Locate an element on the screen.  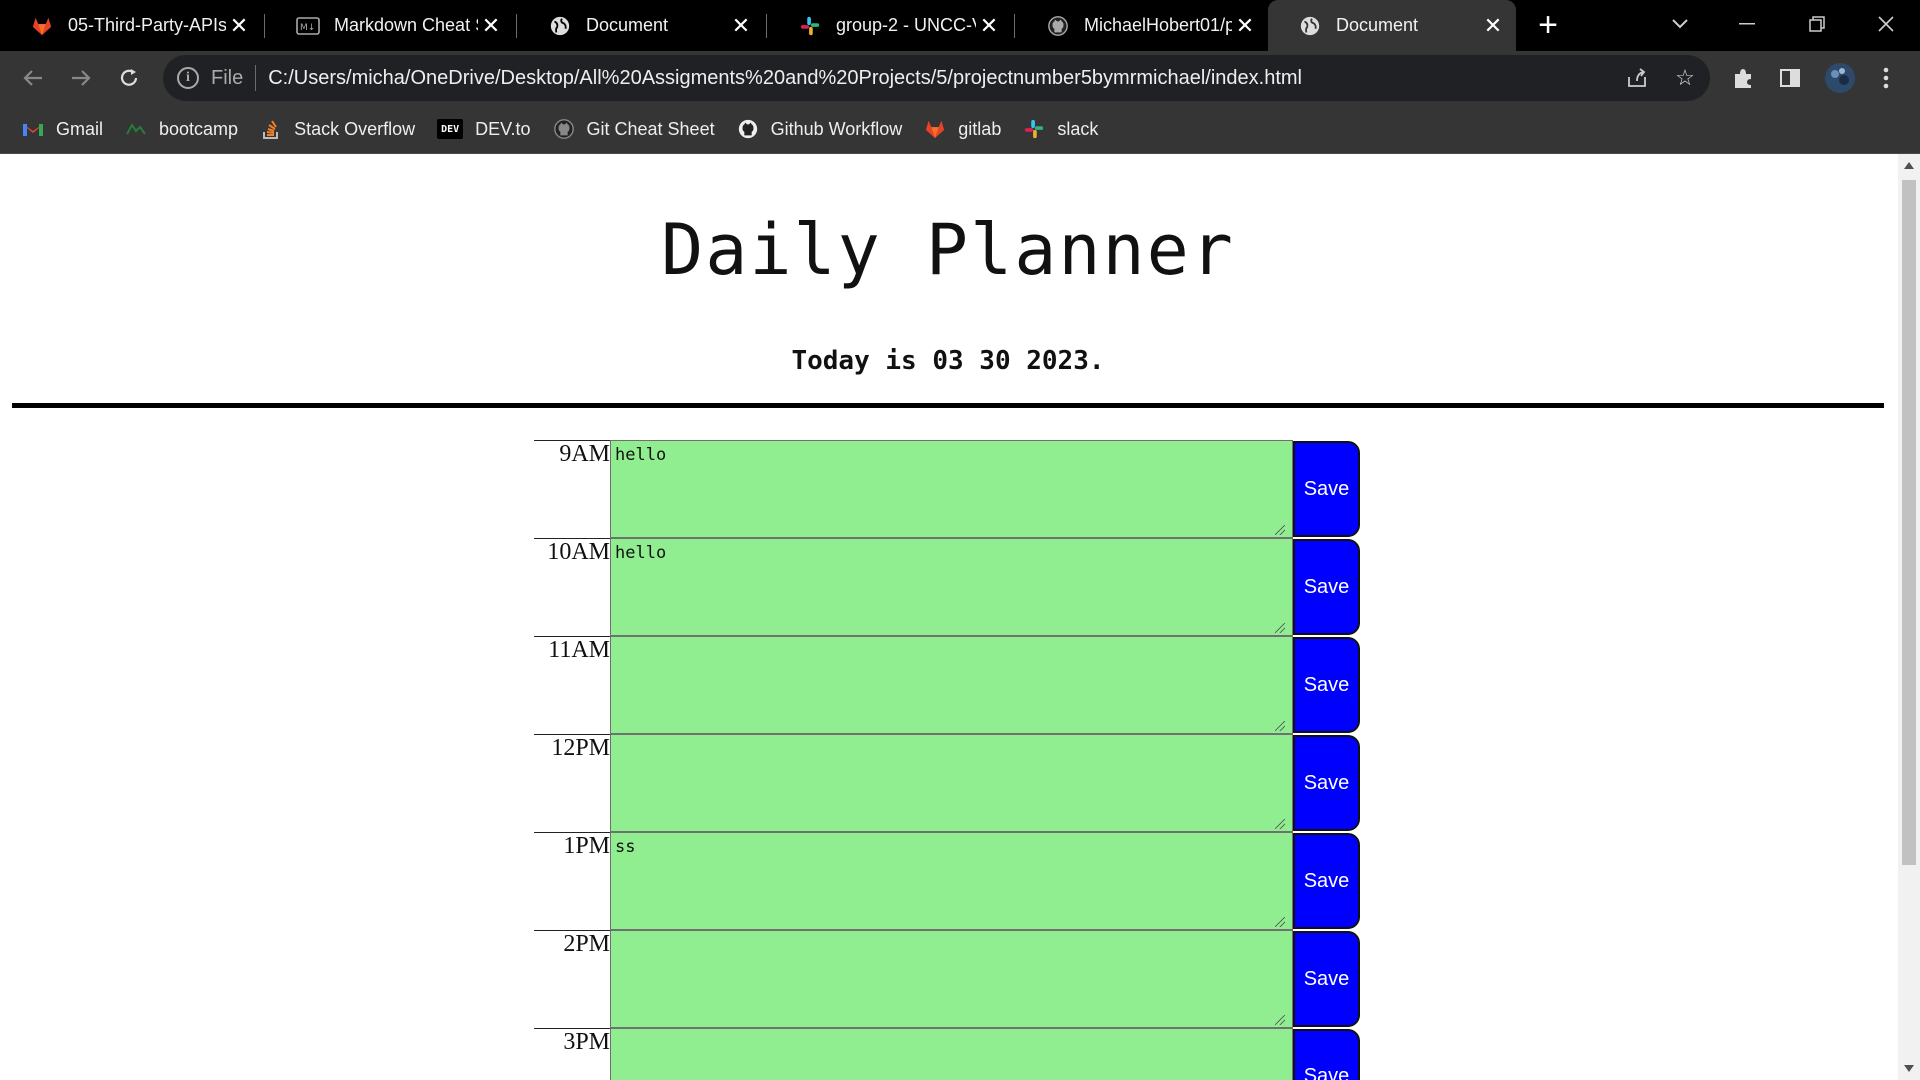
new-tab-button: + is located at coordinates (1548, 25).